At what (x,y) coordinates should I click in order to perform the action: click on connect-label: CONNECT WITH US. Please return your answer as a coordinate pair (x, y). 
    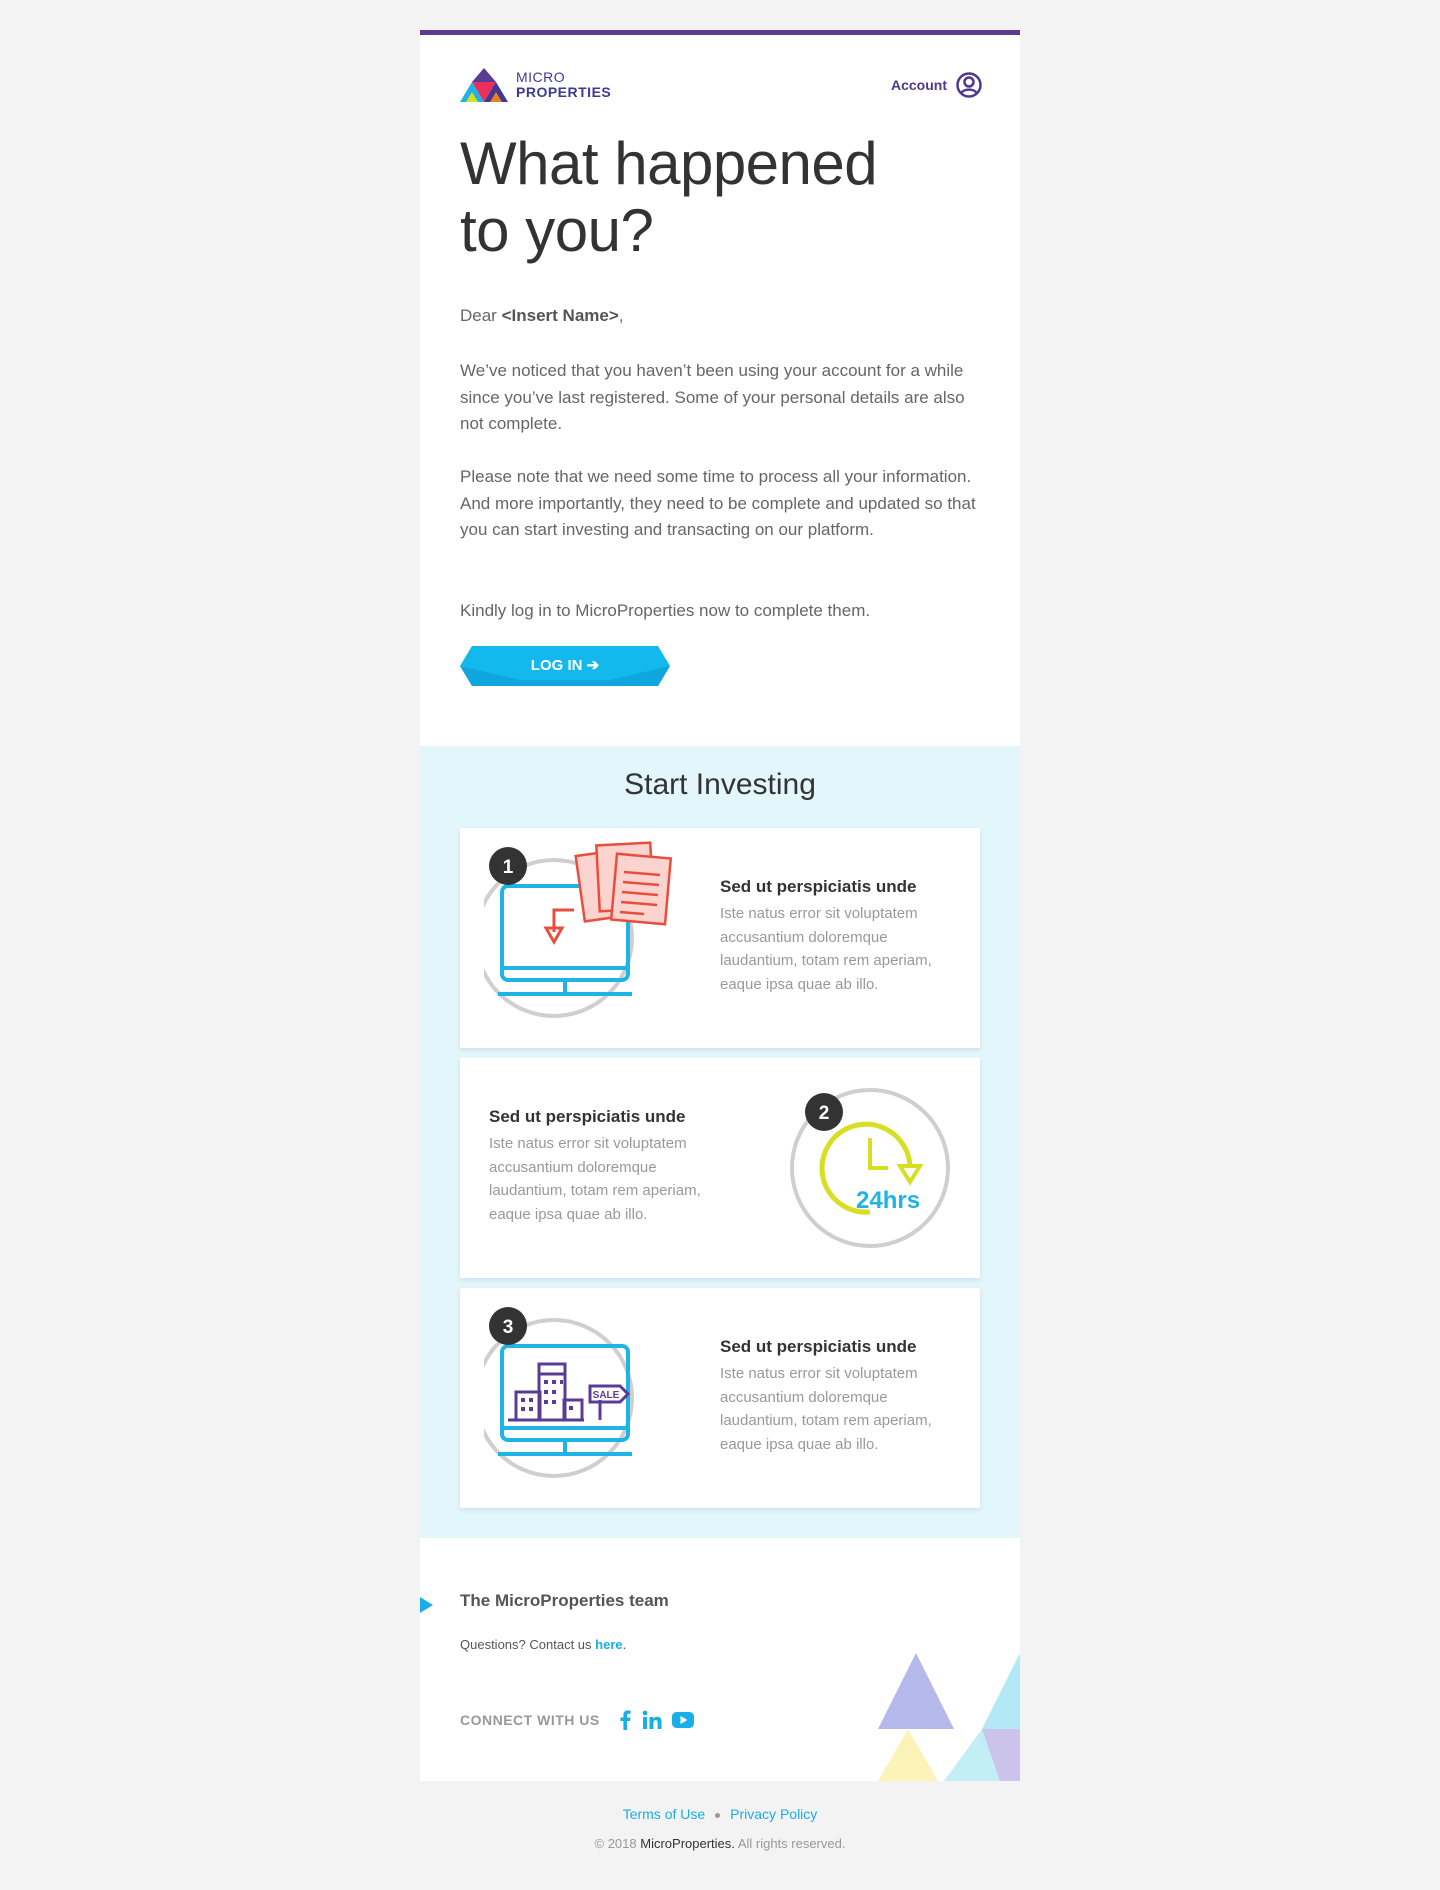
    Looking at the image, I should click on (530, 1720).